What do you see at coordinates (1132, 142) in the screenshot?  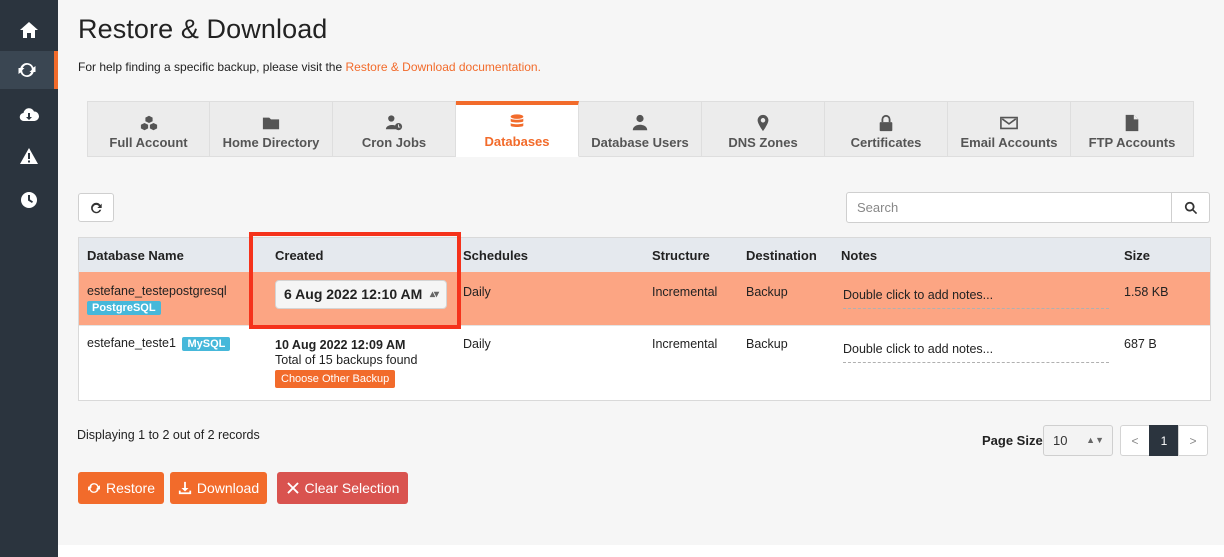 I see `tab-label: FTP Accounts` at bounding box center [1132, 142].